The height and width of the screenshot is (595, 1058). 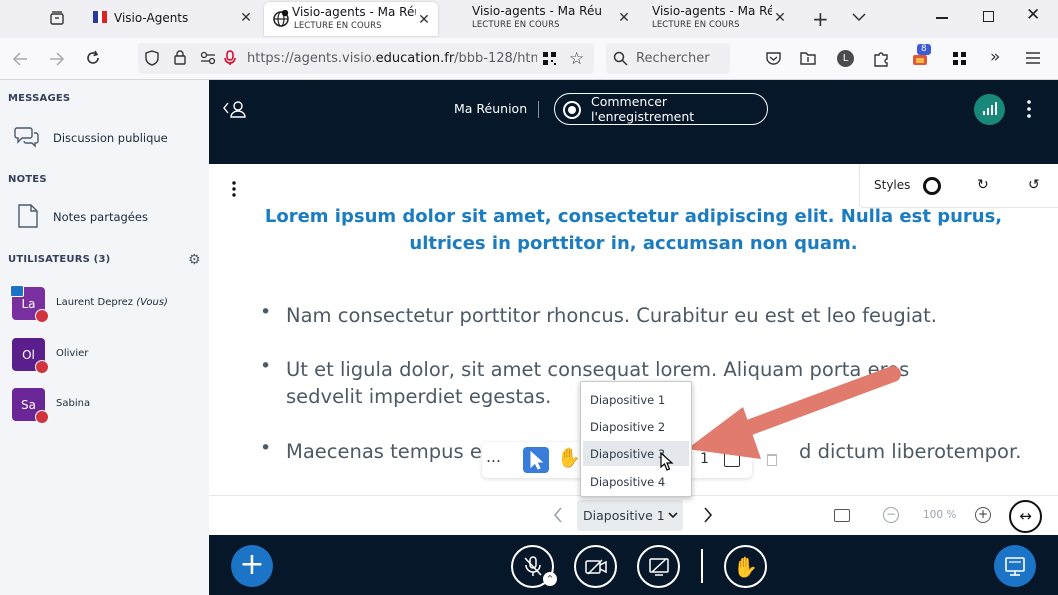 I want to click on url-domain: education.fr, so click(x=415, y=58).